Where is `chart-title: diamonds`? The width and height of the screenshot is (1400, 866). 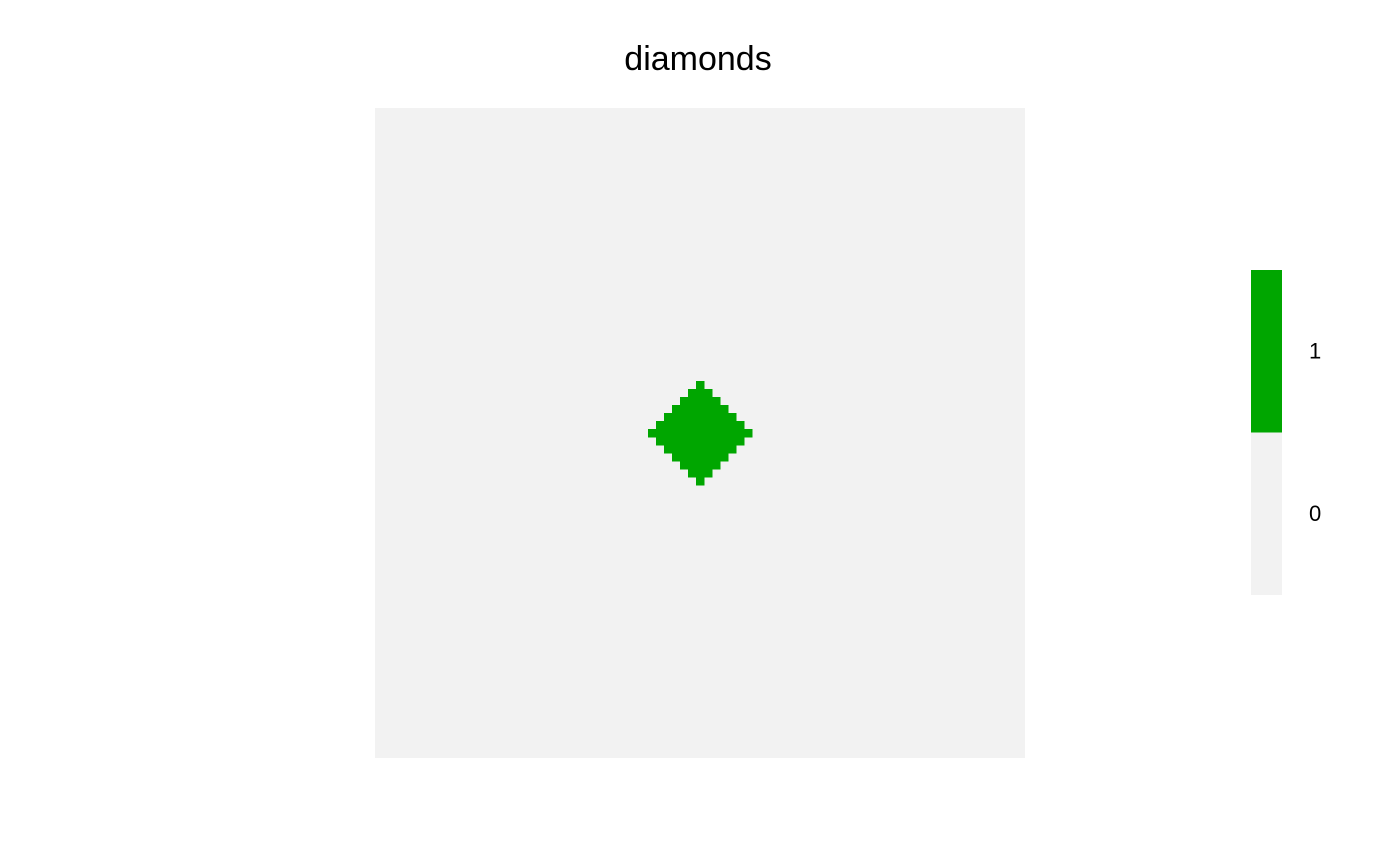
chart-title: diamonds is located at coordinates (697, 59).